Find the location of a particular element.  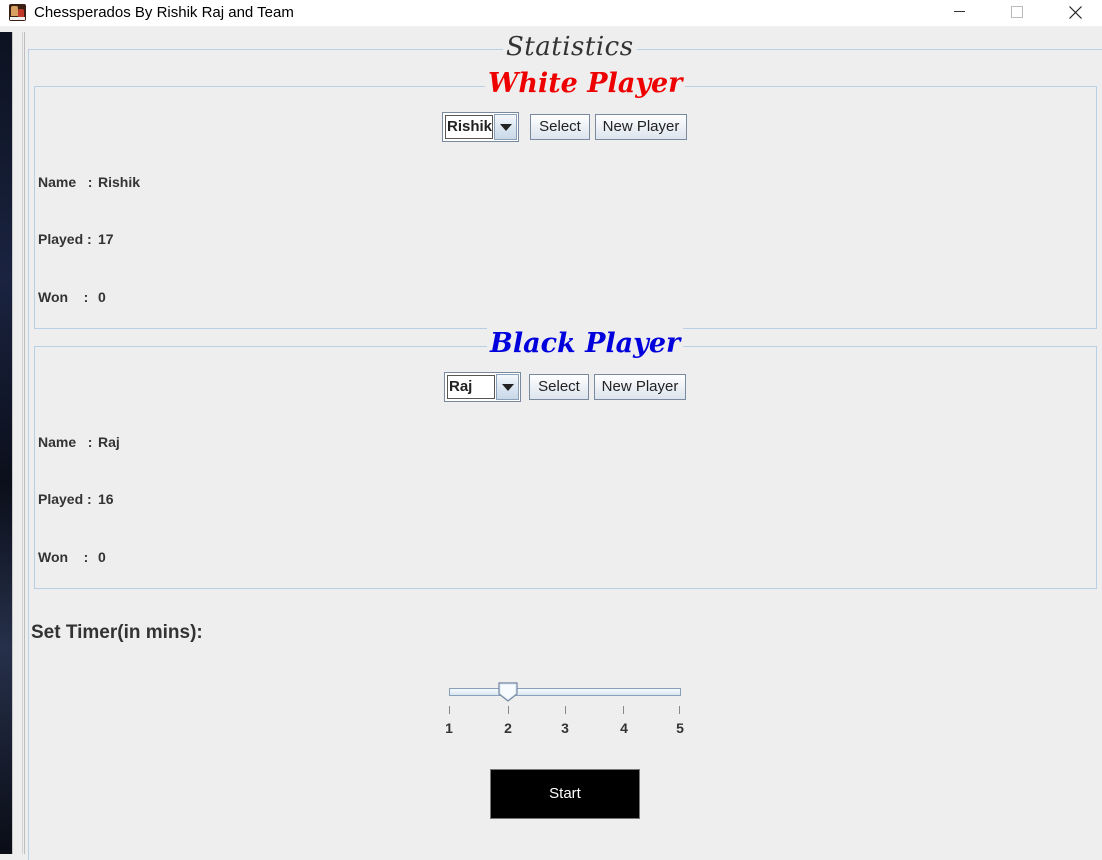

white-name-value: Rishik is located at coordinates (119, 182).